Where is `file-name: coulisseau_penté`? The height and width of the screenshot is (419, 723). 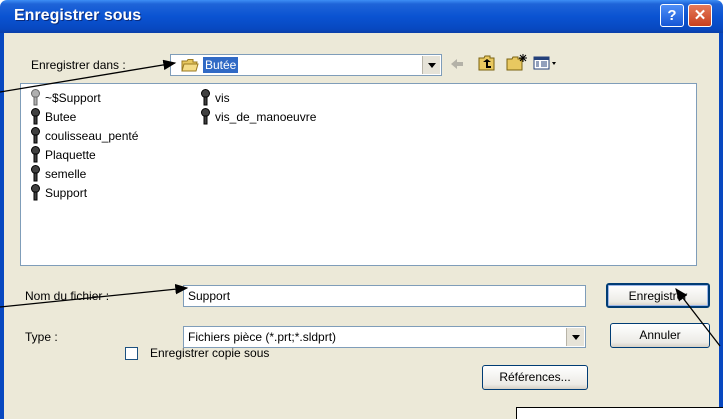 file-name: coulisseau_penté is located at coordinates (92, 135).